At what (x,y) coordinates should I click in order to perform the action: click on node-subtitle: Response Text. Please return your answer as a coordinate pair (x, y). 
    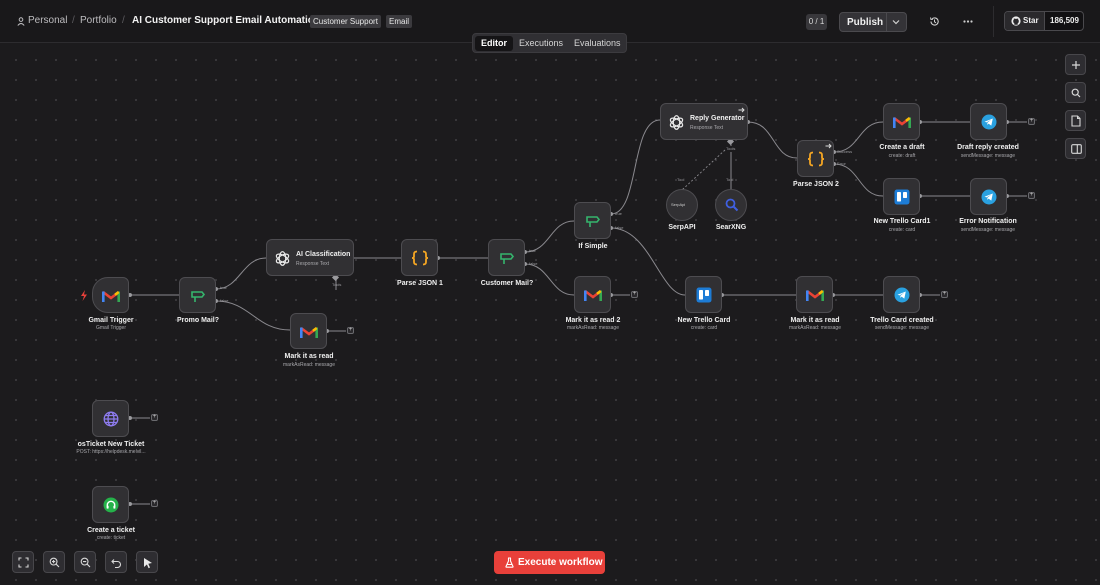
    Looking at the image, I should click on (706, 128).